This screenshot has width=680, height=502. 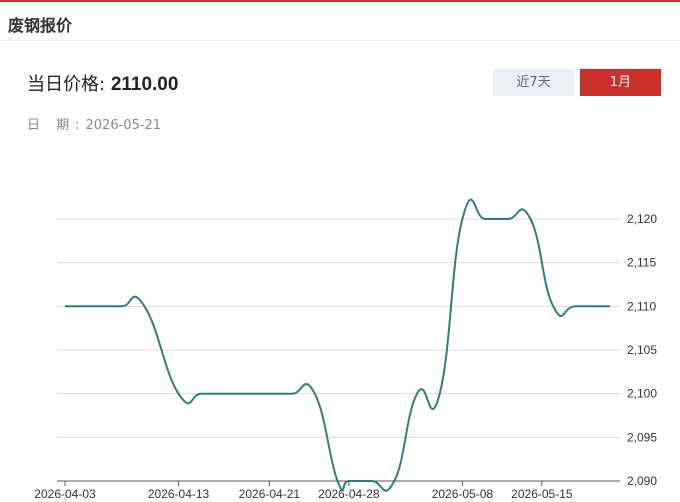 What do you see at coordinates (642, 481) in the screenshot?
I see `y-tick-label: 2,090` at bounding box center [642, 481].